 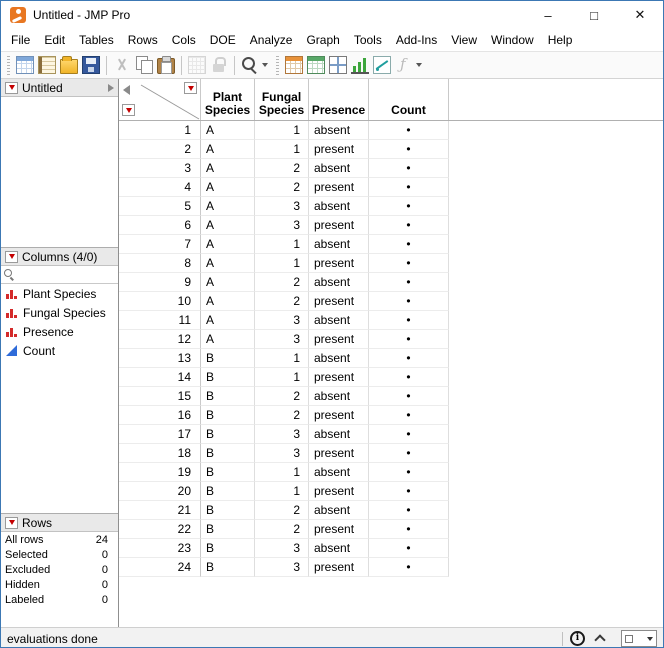 I want to click on zoom-dropdown-icon, so click(x=265, y=65).